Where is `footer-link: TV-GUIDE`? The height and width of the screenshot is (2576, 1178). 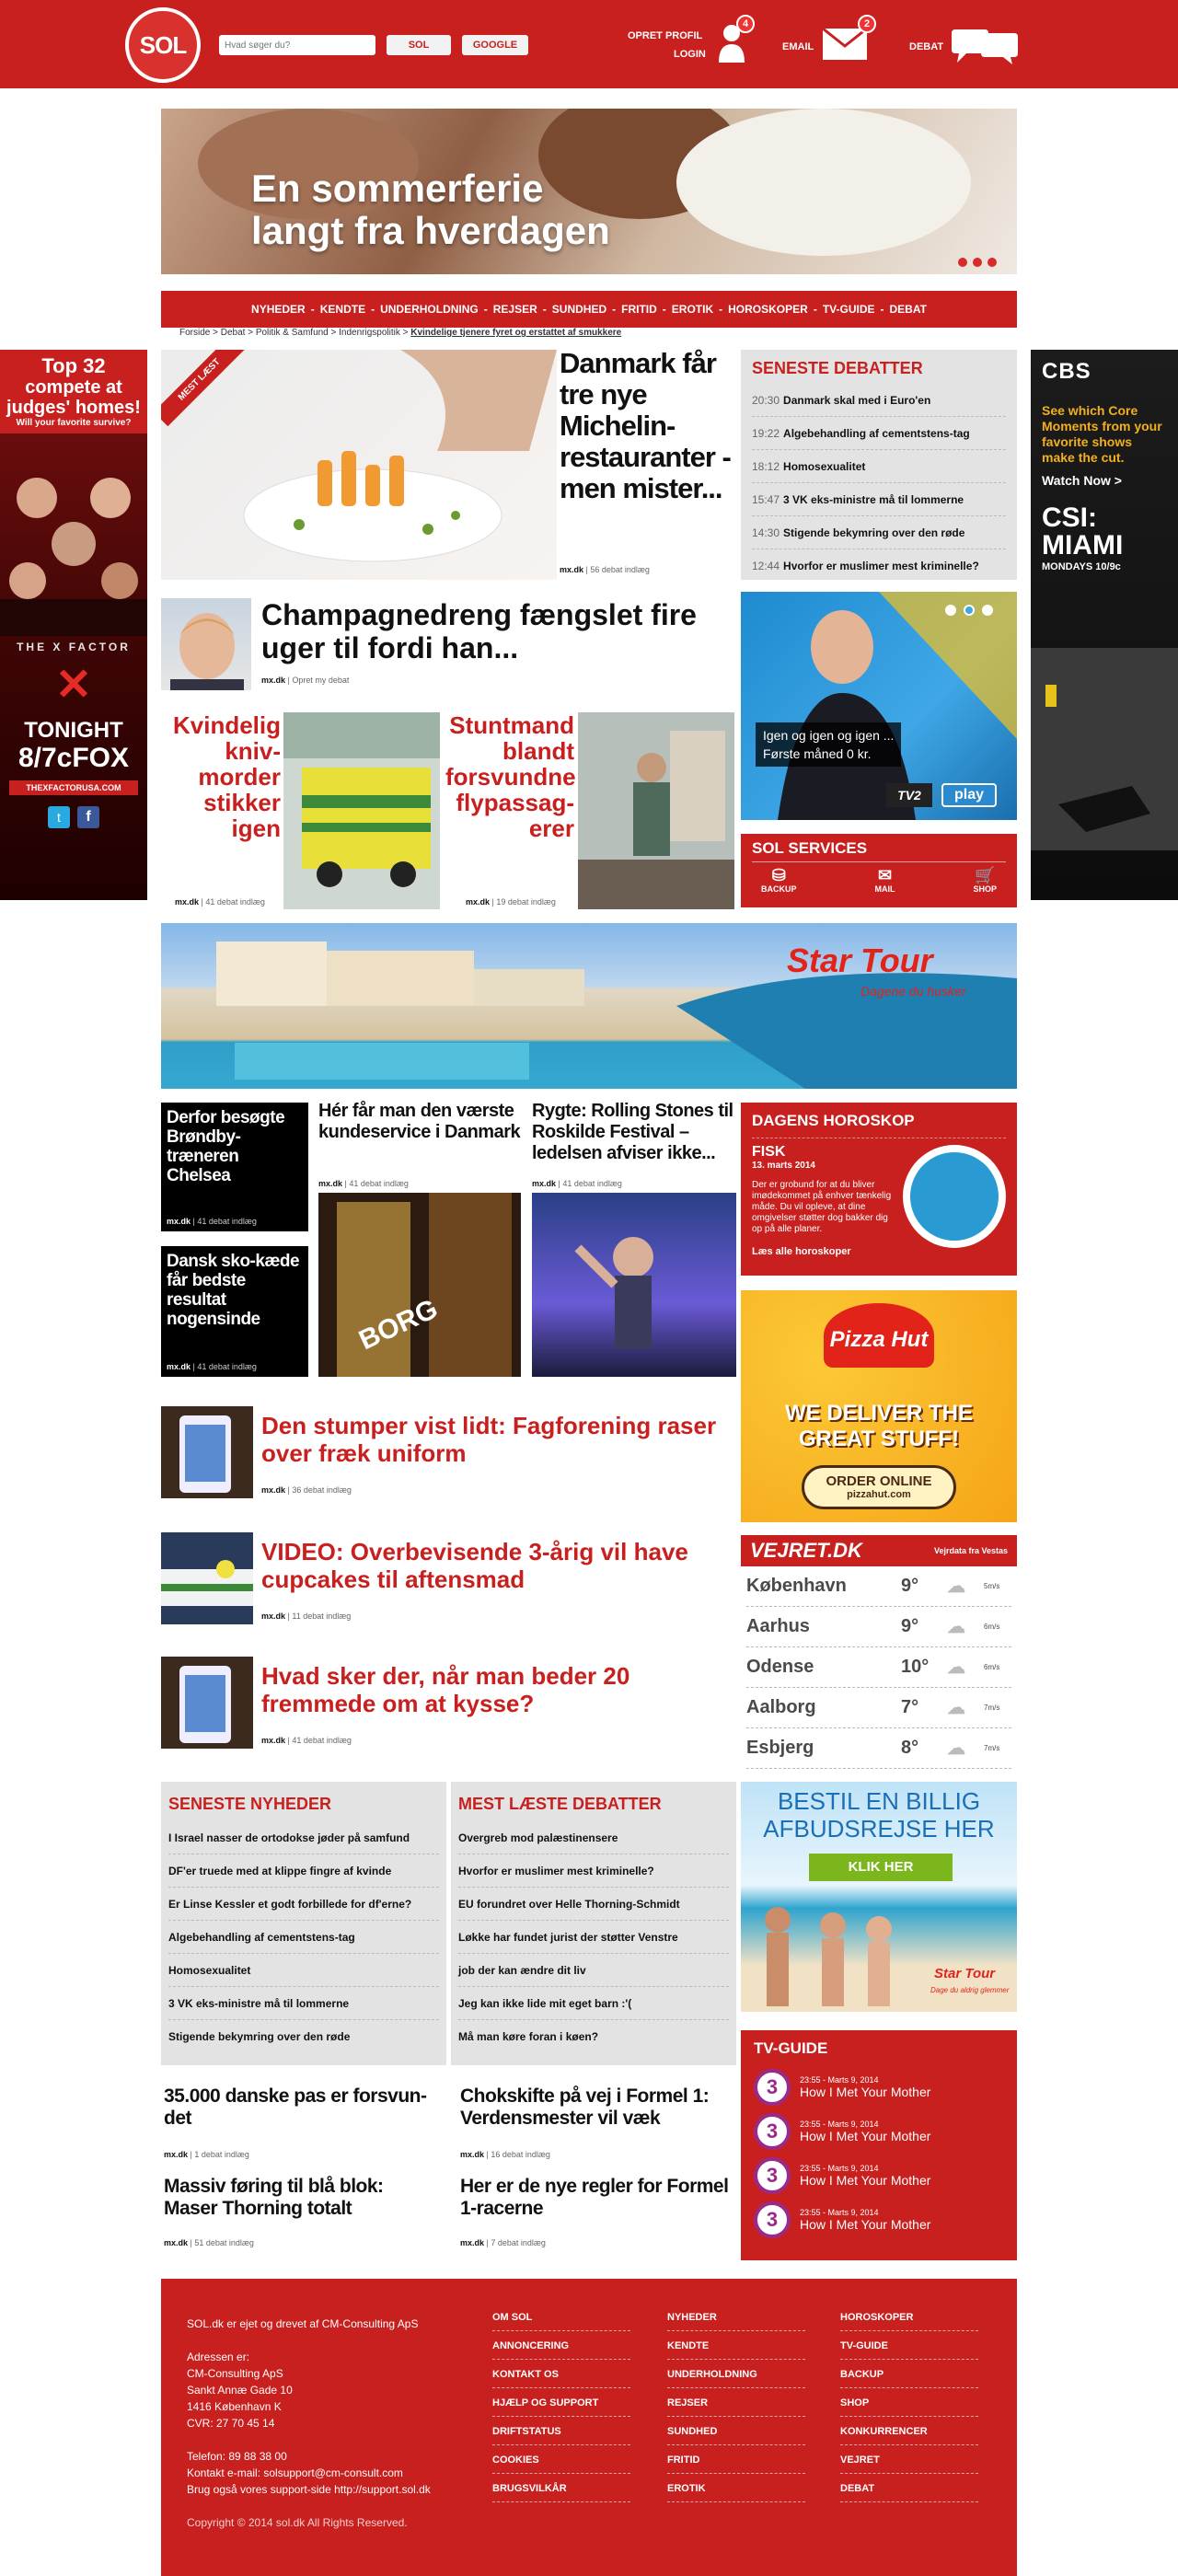
footer-link: TV-GUIDE is located at coordinates (909, 2345).